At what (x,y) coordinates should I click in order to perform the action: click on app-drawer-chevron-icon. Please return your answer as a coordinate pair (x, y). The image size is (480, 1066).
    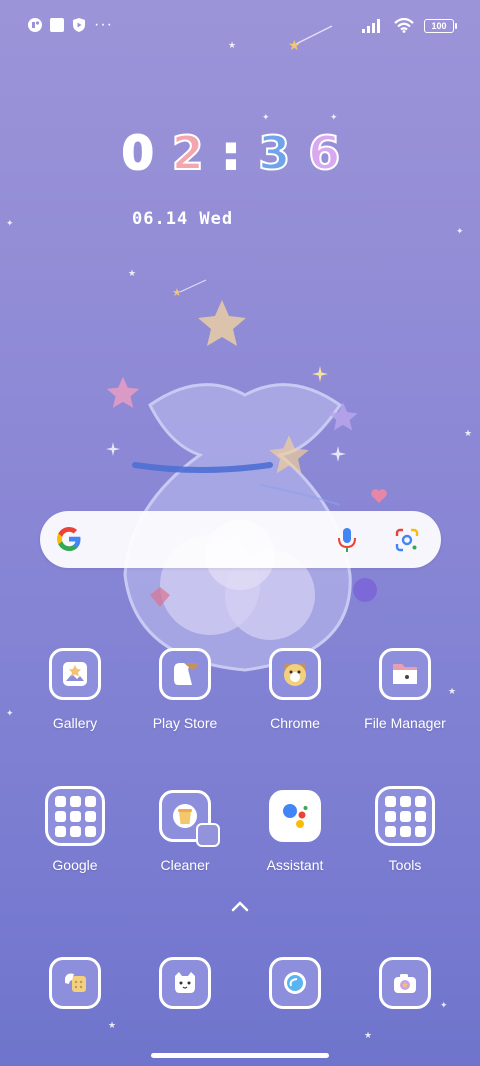
    Looking at the image, I should click on (240, 906).